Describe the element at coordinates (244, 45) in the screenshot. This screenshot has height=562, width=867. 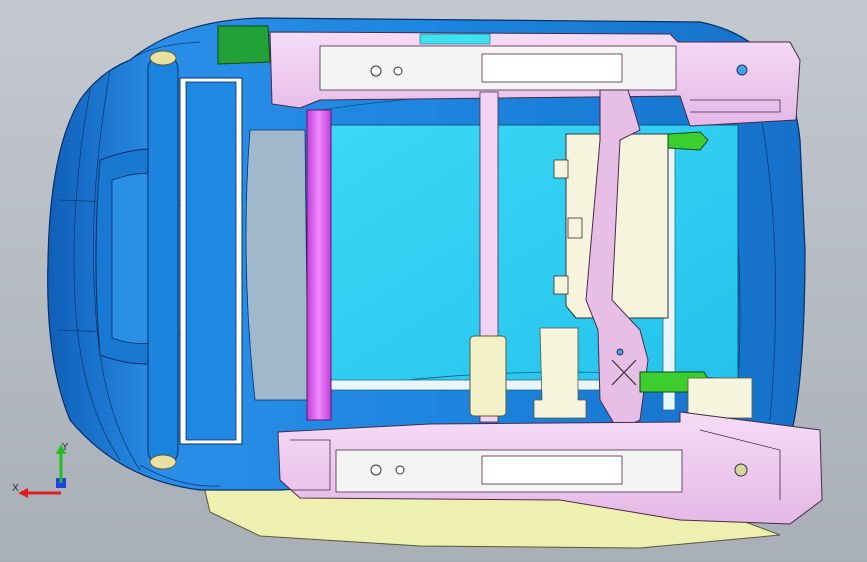
I see `mount-block` at that location.